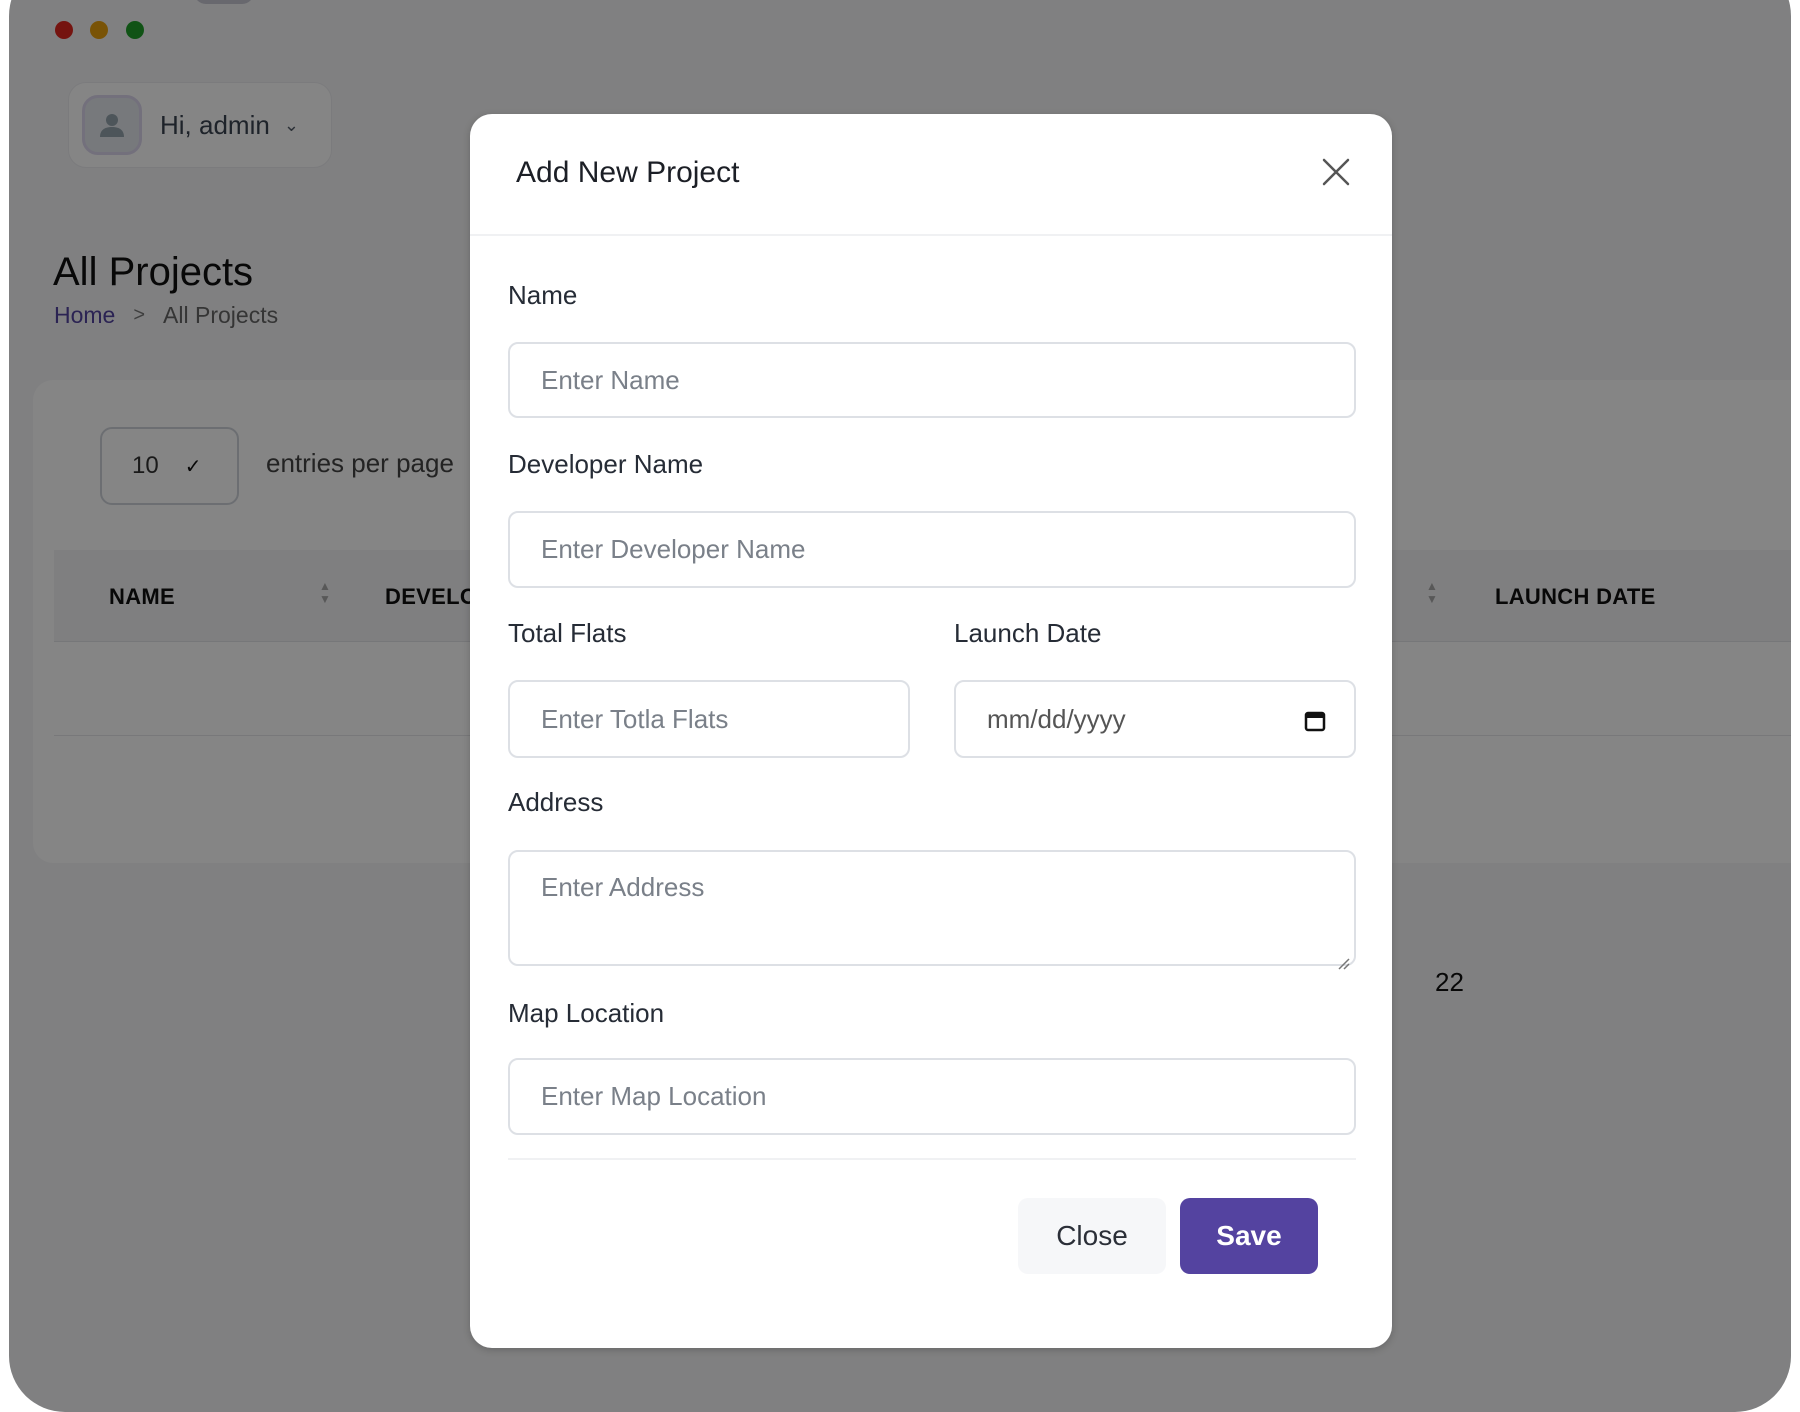 The image size is (1800, 1412). Describe the element at coordinates (947, 380) in the screenshot. I see `name-input` at that location.